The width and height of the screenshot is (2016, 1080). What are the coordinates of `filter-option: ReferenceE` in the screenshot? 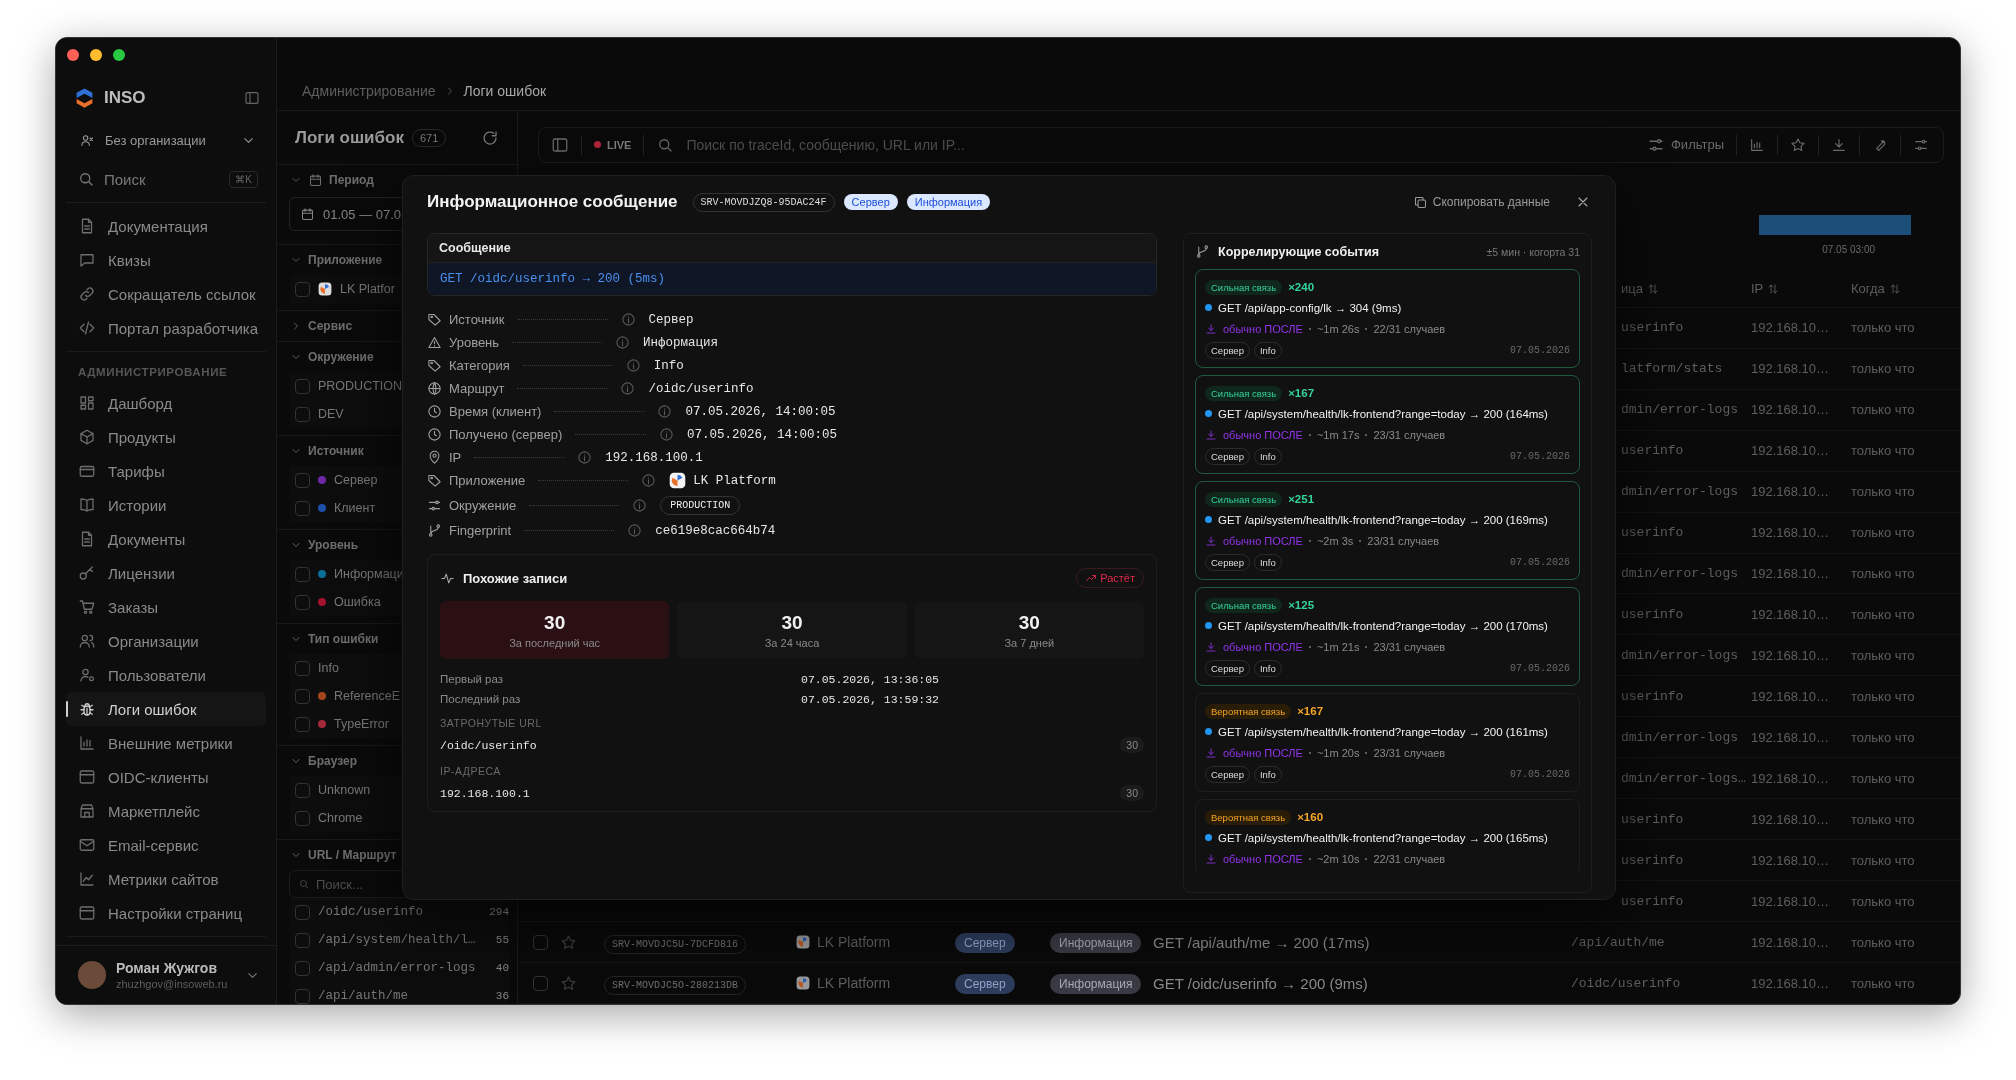 It's located at (367, 696).